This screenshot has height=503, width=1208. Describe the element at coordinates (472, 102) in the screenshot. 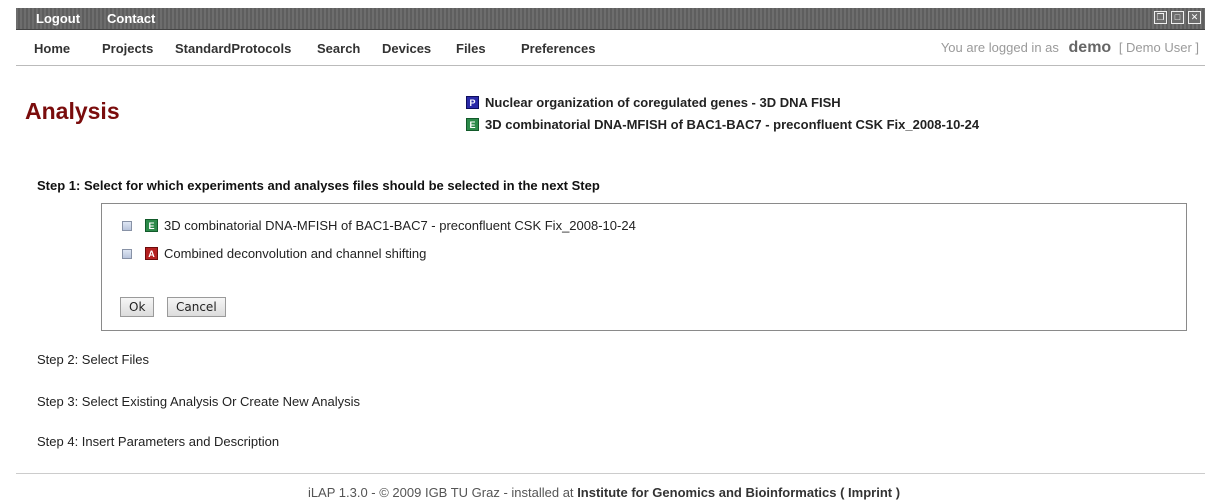

I see `project-badge-icon: P` at that location.